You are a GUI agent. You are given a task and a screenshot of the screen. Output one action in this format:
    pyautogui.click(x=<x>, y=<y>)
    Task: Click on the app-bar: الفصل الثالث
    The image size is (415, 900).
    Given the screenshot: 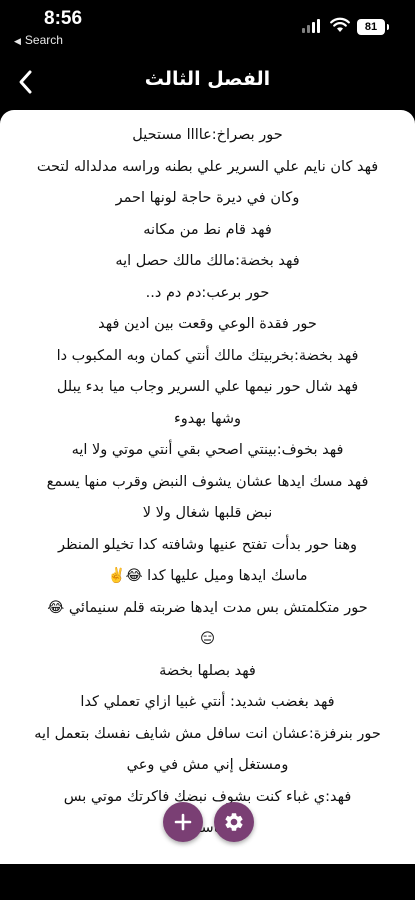 What is the action you would take?
    pyautogui.click(x=207, y=82)
    